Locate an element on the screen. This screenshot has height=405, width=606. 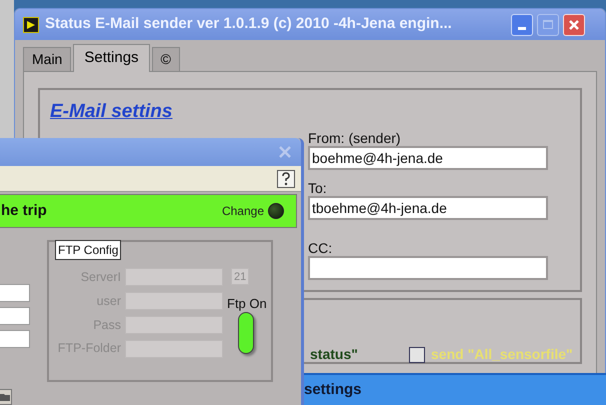
status-text: settings is located at coordinates (333, 390).